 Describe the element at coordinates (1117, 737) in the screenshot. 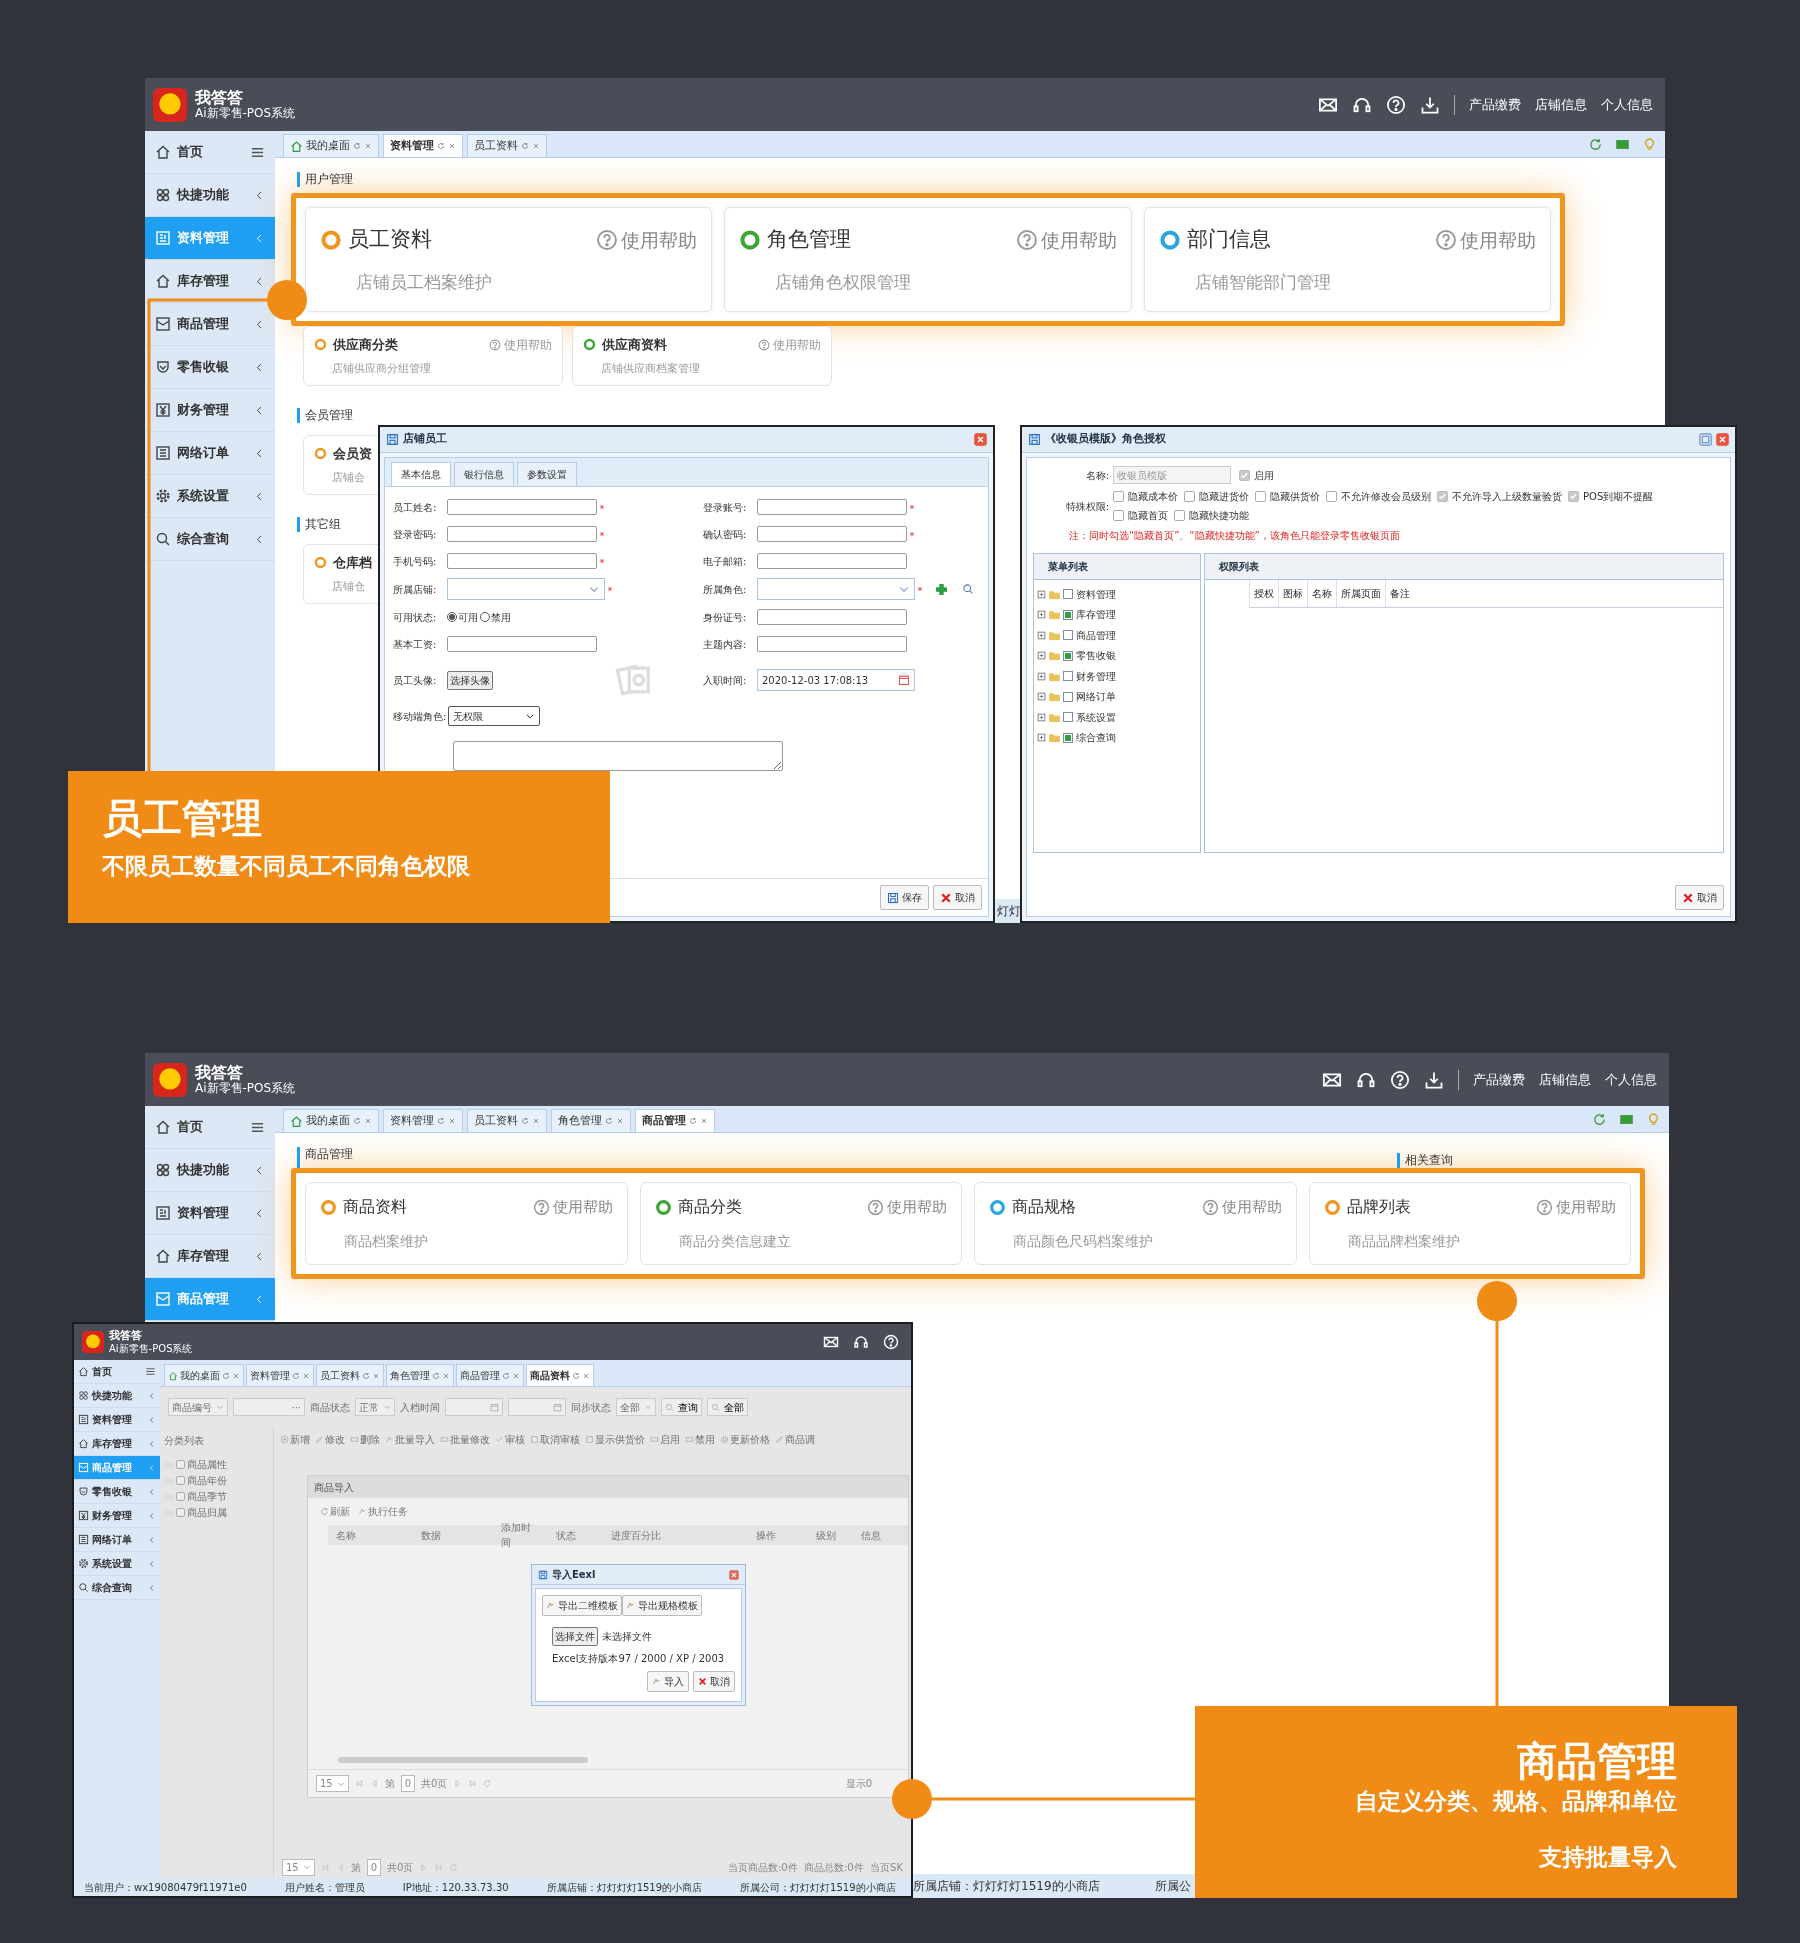

I see `tree-item: 综合查询` at that location.